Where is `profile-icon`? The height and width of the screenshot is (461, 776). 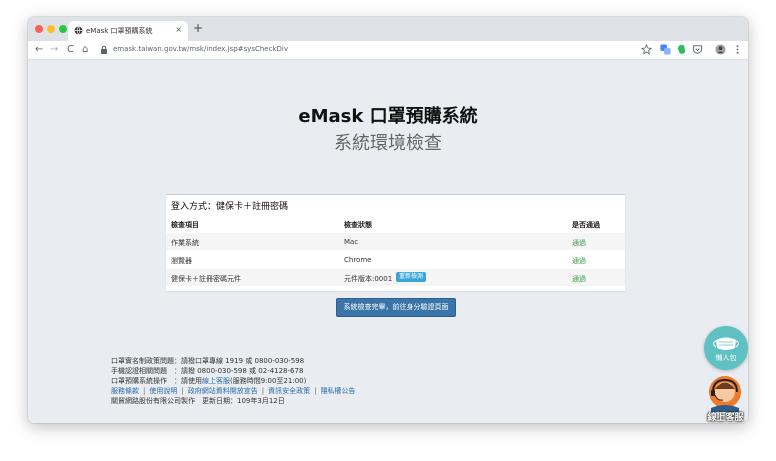
profile-icon is located at coordinates (720, 49).